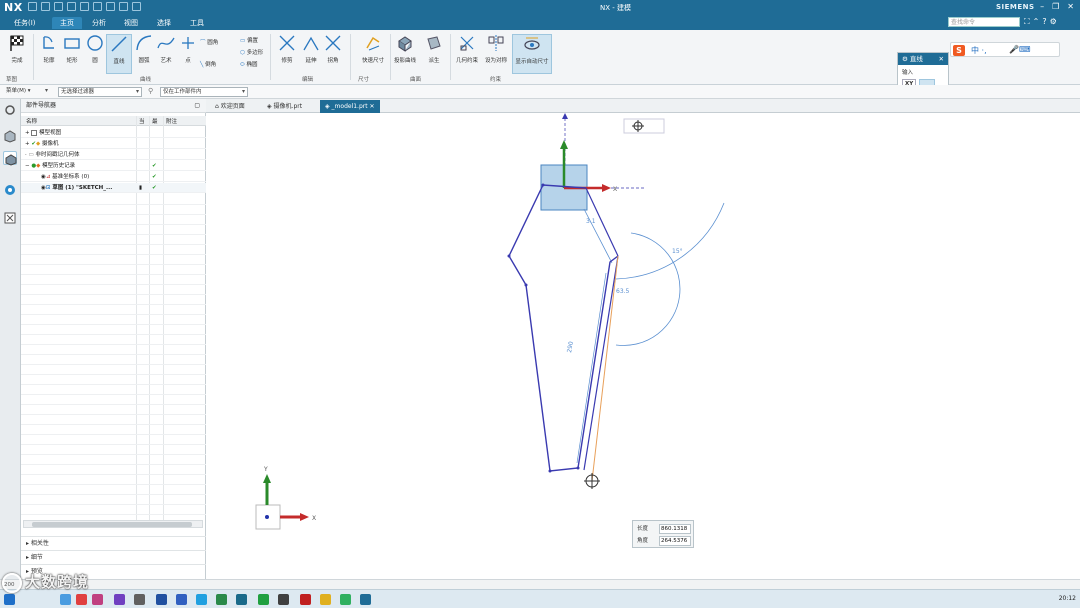  I want to click on point-button: 点, so click(188, 54).